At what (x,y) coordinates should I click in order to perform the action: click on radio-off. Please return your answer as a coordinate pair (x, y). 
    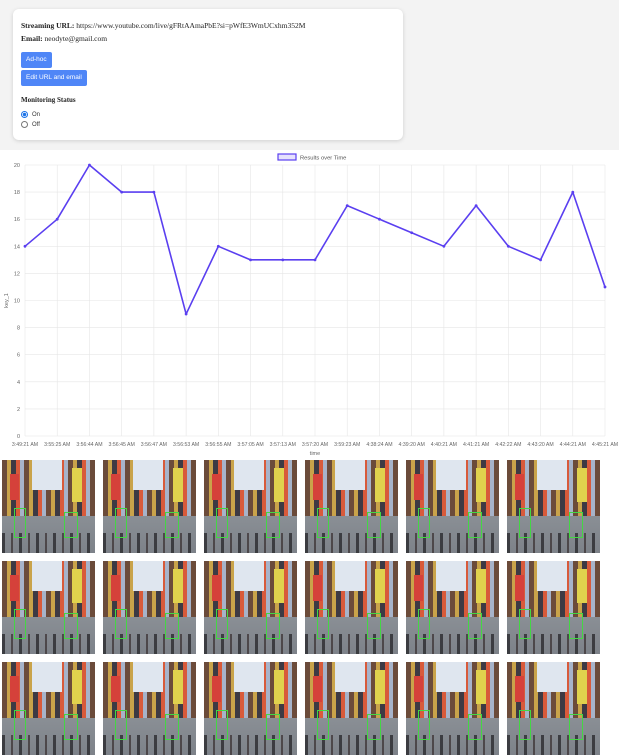
    Looking at the image, I should click on (24, 124).